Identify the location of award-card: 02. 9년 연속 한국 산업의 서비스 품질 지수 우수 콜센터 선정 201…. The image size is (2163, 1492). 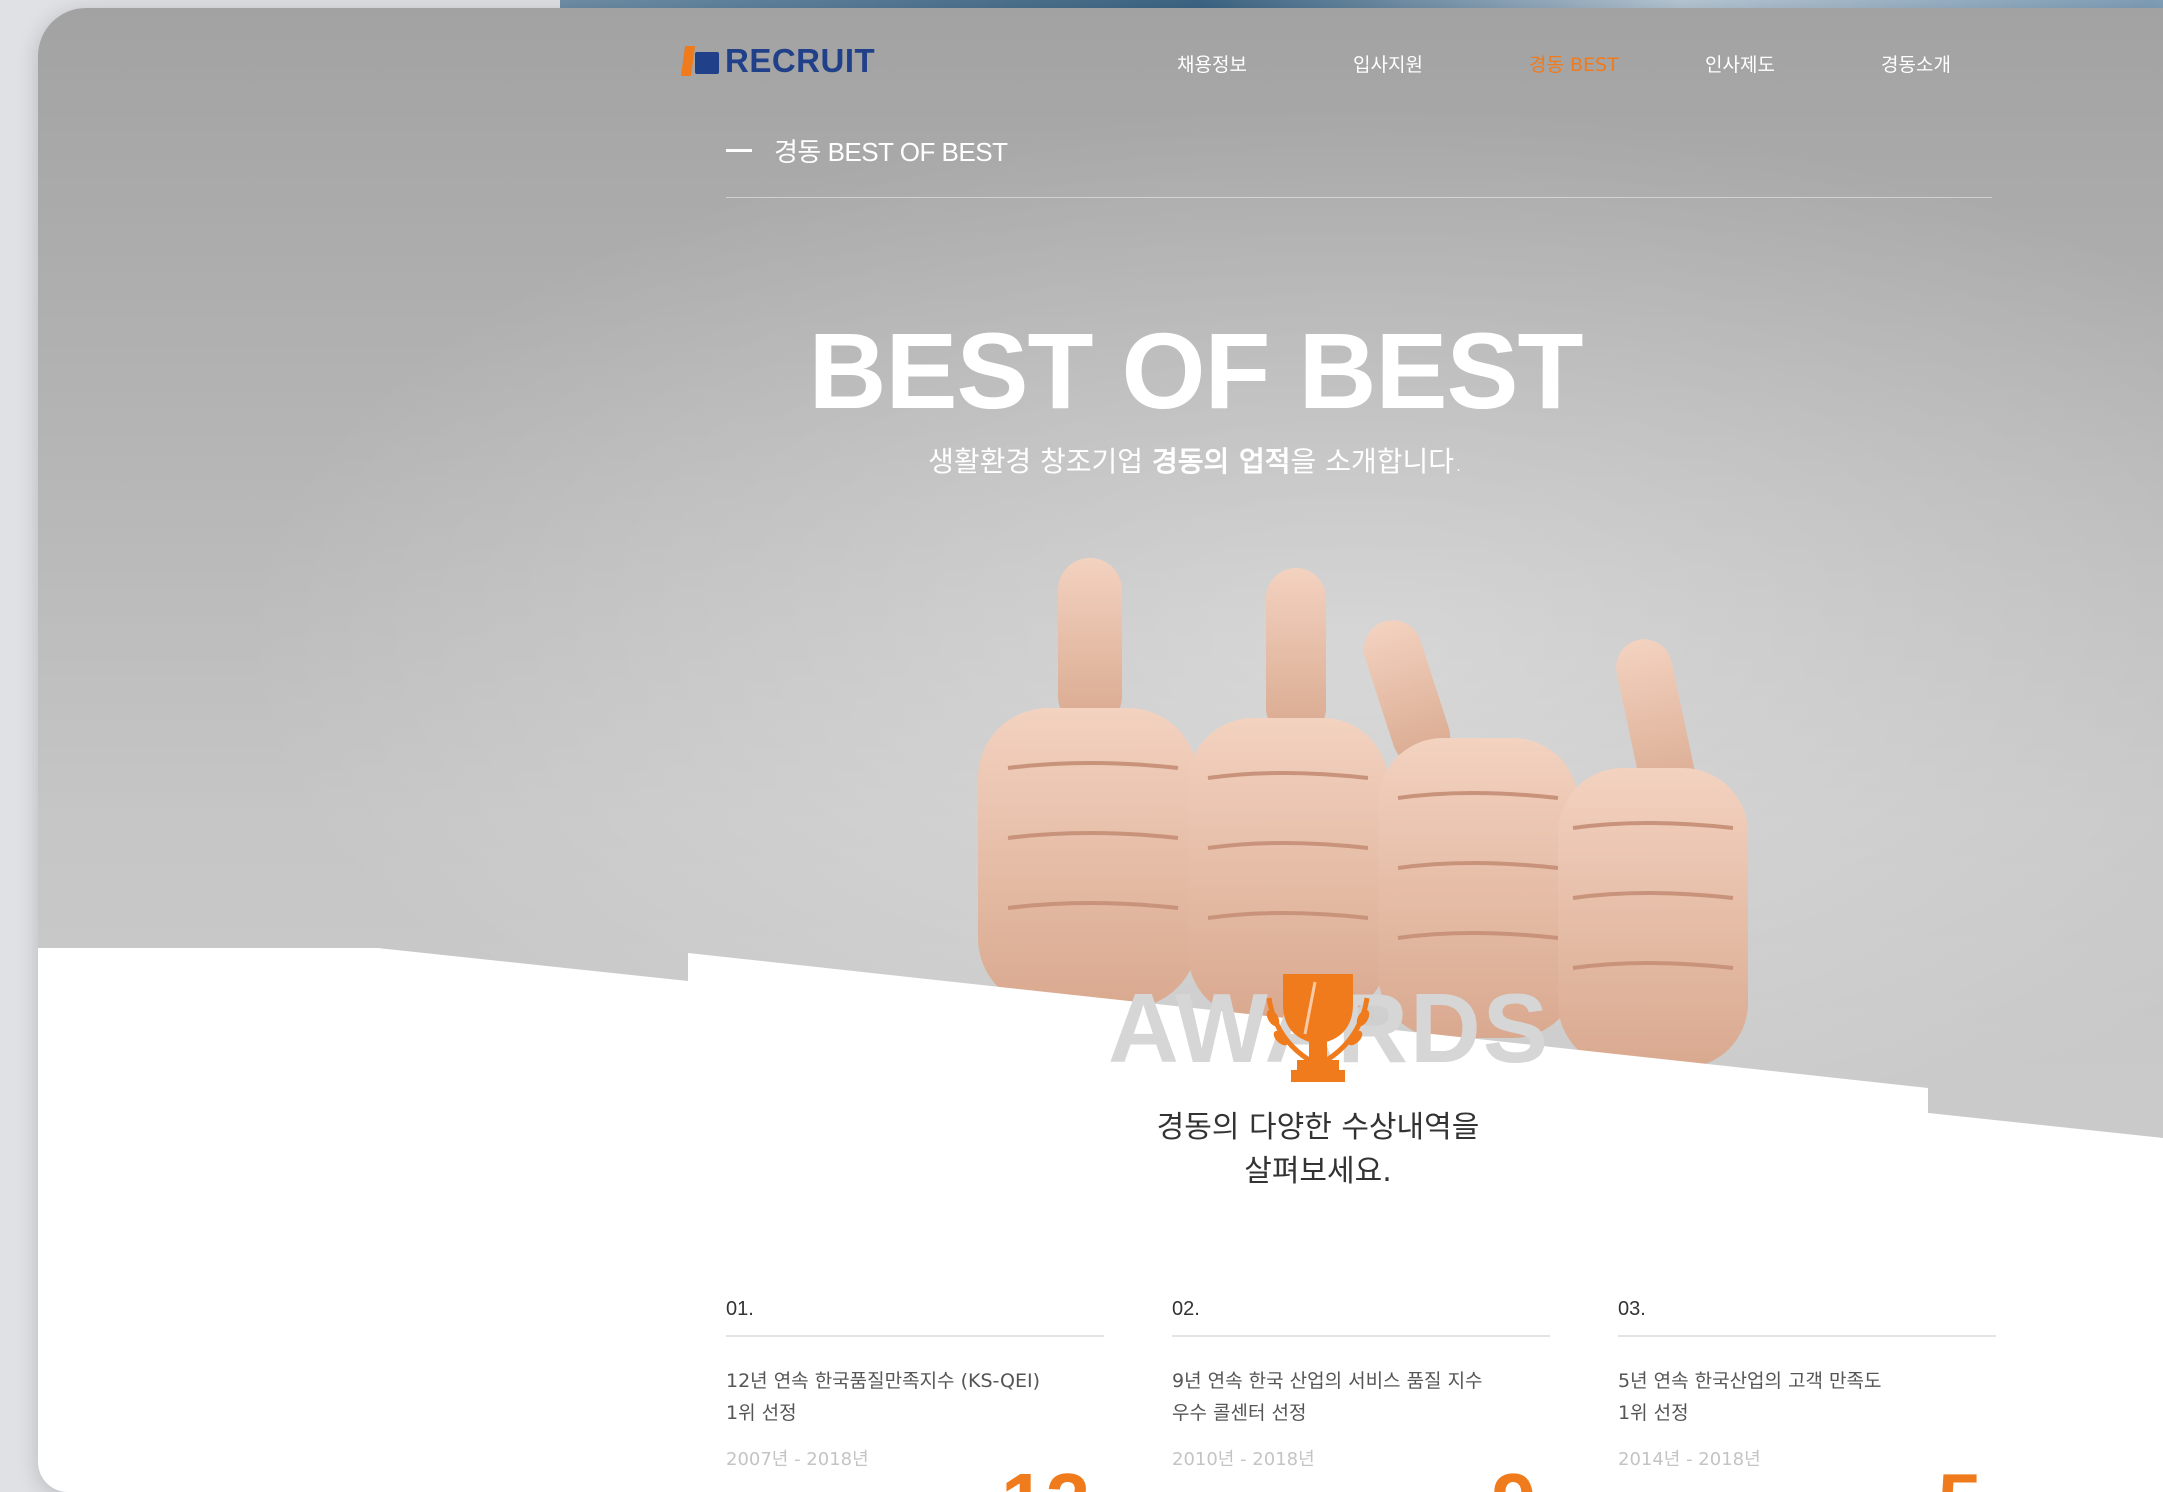
(1361, 1395).